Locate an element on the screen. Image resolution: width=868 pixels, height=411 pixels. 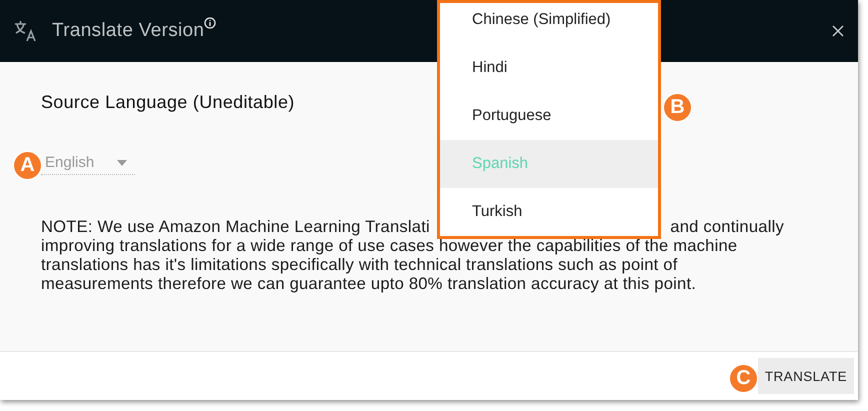
note-text: translations has it's limitations specifically with technical translations such as point of is located at coordinates (359, 264).